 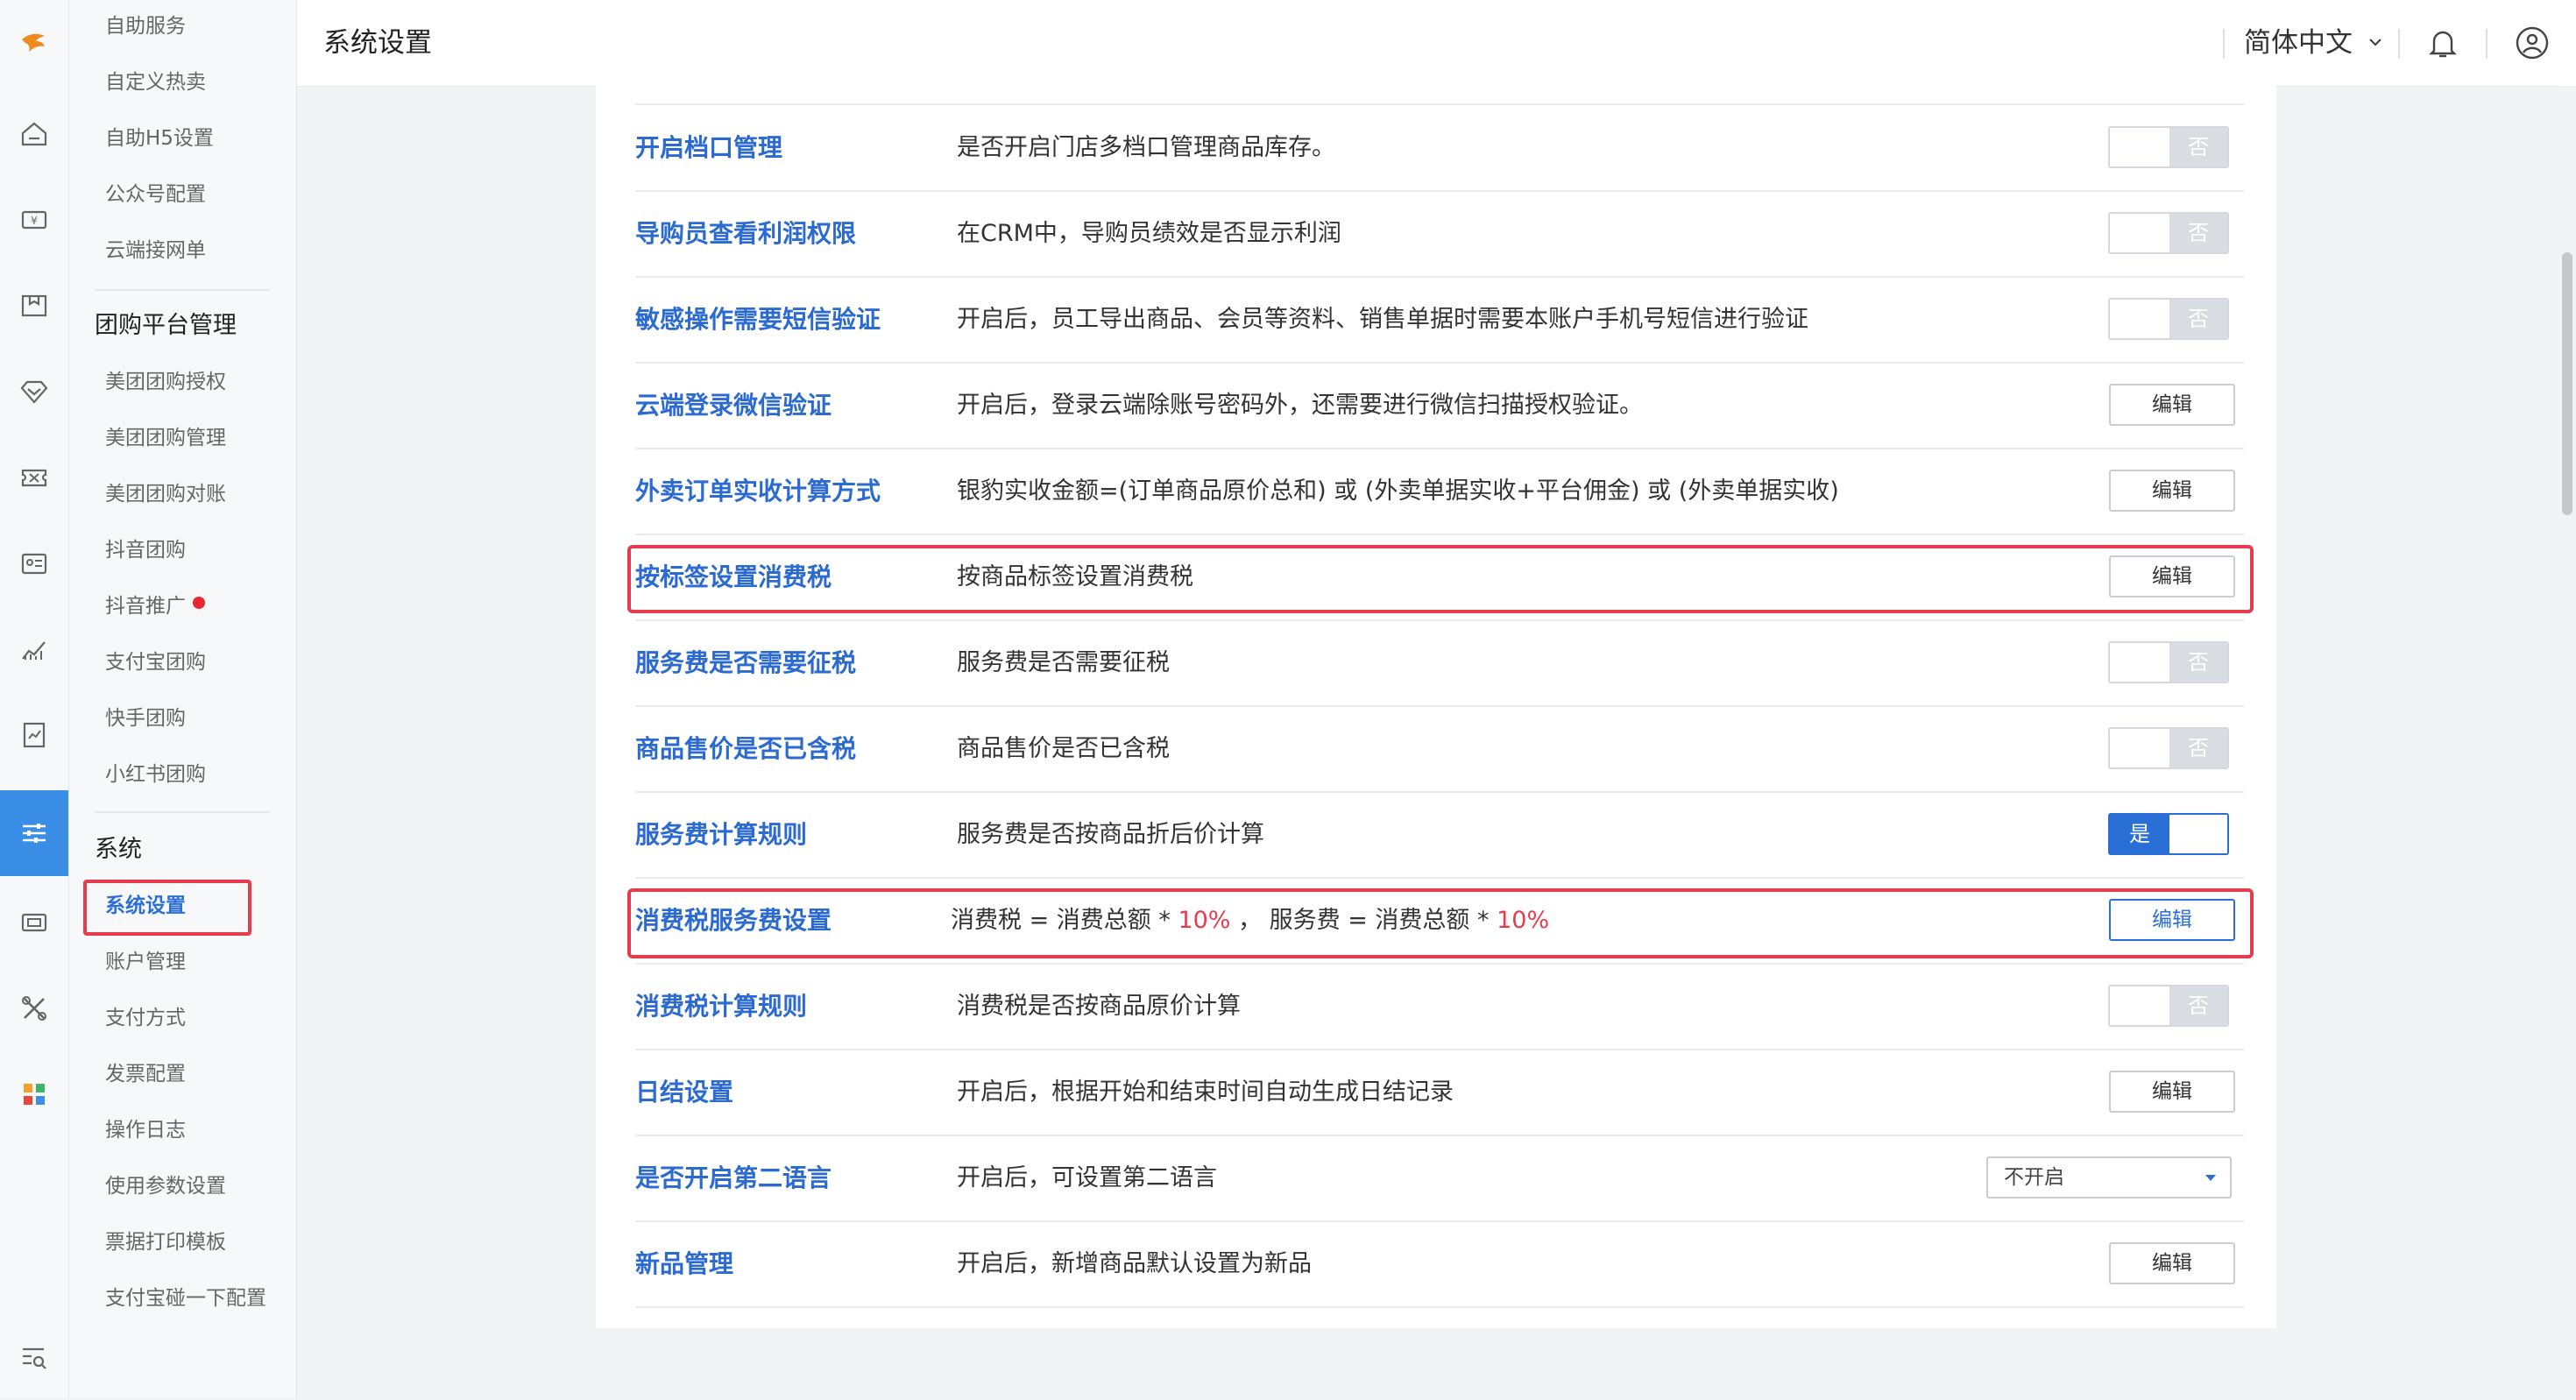 I want to click on setting-description: 开启后，登录云端除账号密码外，还需要进行微信扫描授权验证。, so click(x=1300, y=405).